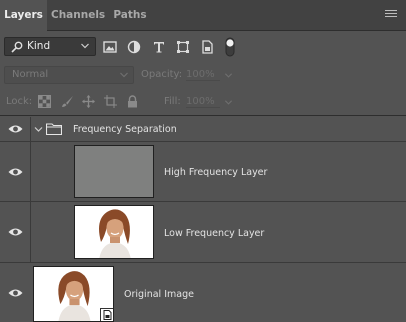 Image resolution: width=406 pixels, height=322 pixels. What do you see at coordinates (130, 15) in the screenshot?
I see `tab-paths: Paths` at bounding box center [130, 15].